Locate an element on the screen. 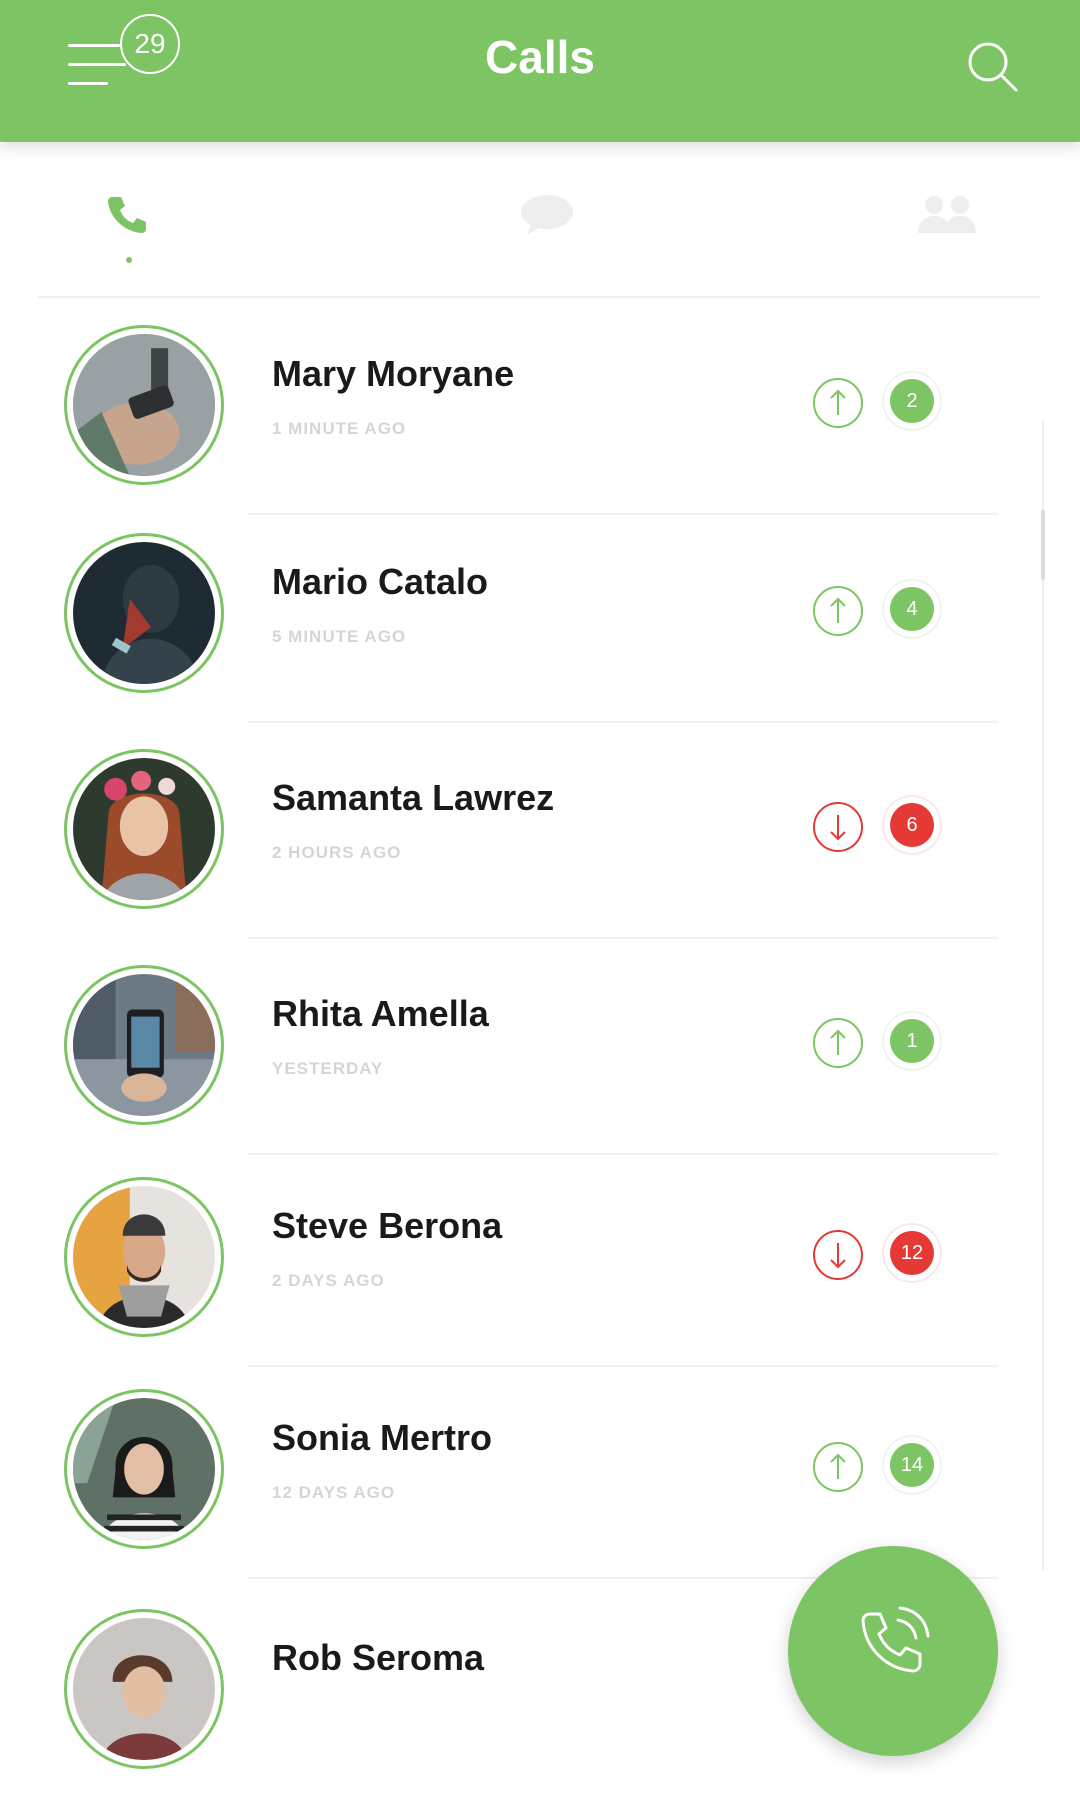  app-header: 29 Calls is located at coordinates (540, 71).